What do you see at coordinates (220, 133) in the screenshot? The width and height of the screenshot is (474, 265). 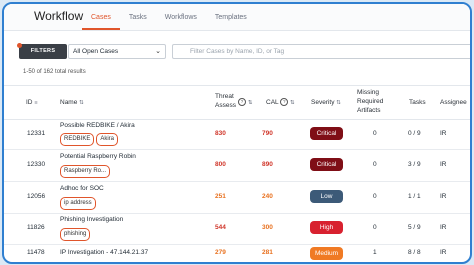 I see `threat-score: 830` at bounding box center [220, 133].